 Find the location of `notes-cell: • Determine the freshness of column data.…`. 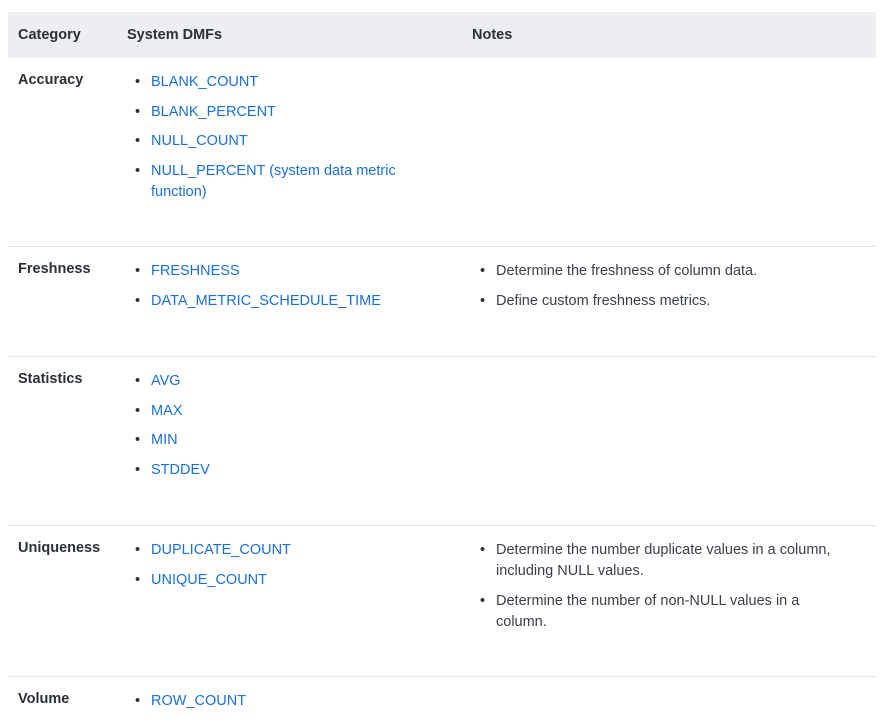

notes-cell: • Determine the freshness of column data.… is located at coordinates (669, 283).